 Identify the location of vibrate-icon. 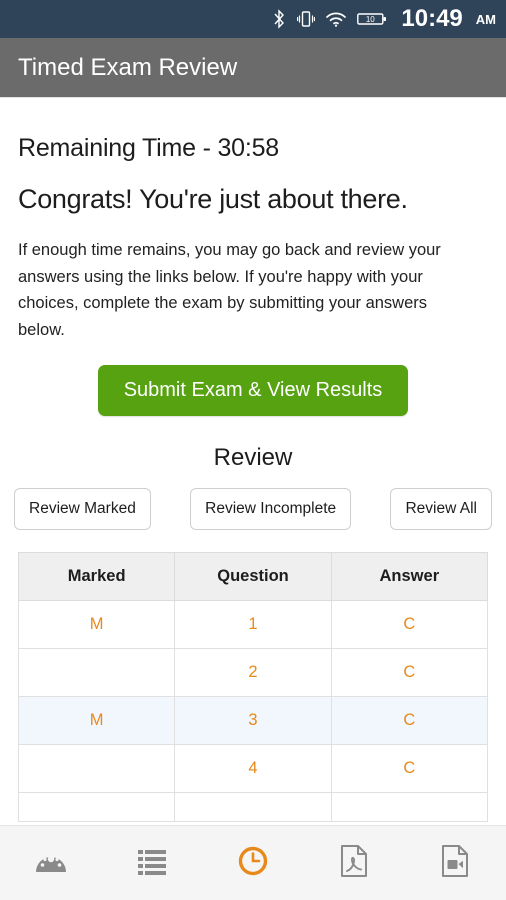
(306, 19).